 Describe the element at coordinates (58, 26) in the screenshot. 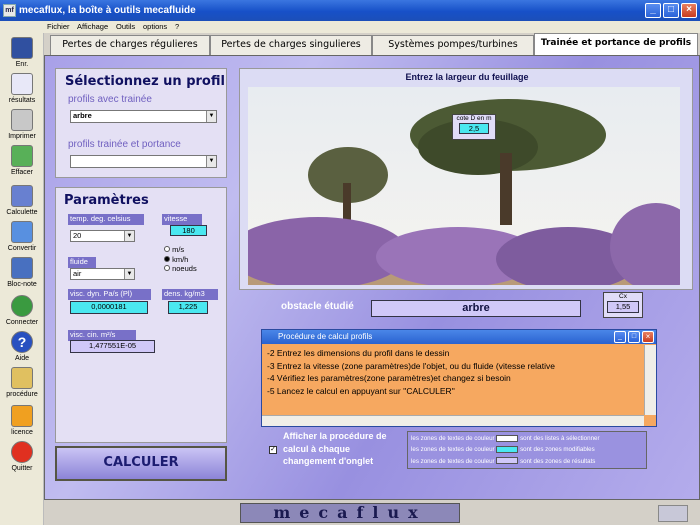

I see `menu-fichier: Fichier` at that location.